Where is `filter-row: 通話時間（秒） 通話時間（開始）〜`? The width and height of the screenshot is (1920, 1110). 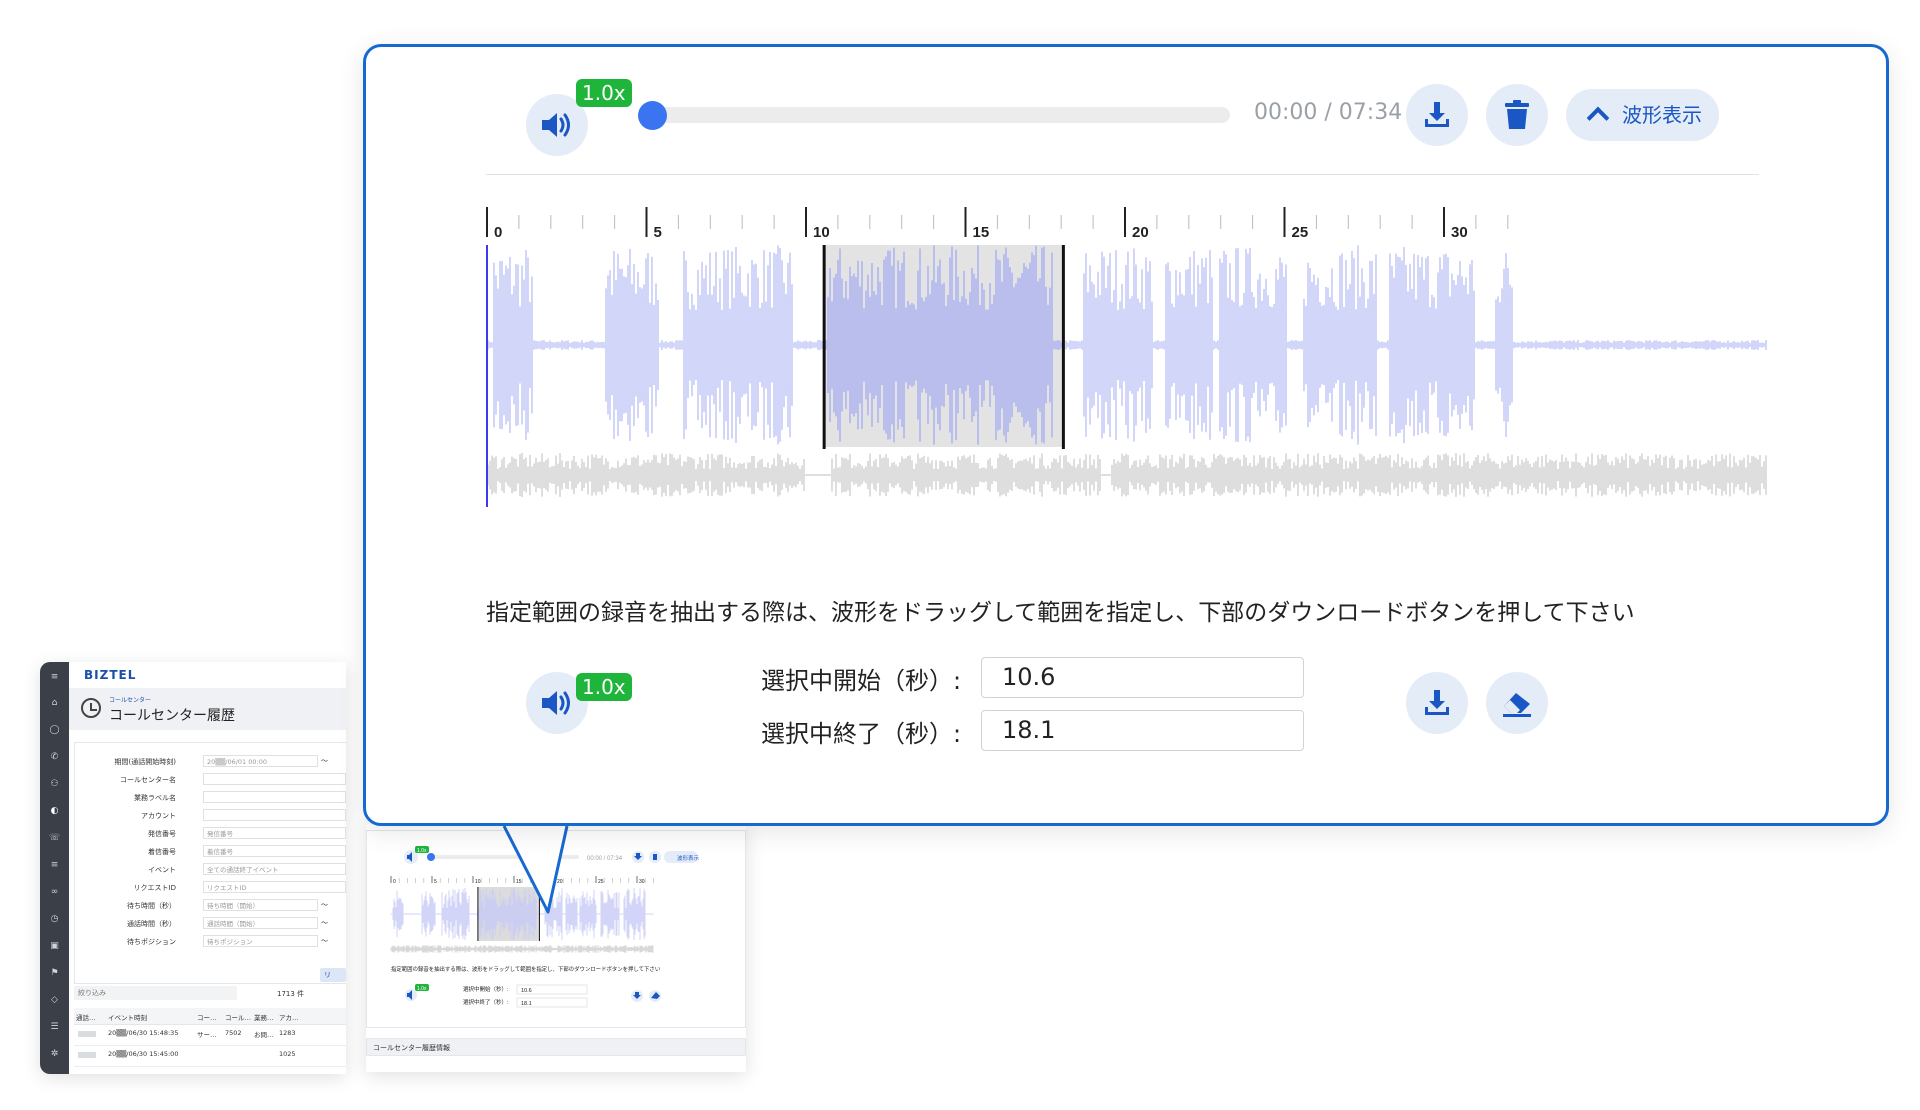
filter-row: 通話時間（秒） 通話時間（開始）〜 is located at coordinates (210, 924).